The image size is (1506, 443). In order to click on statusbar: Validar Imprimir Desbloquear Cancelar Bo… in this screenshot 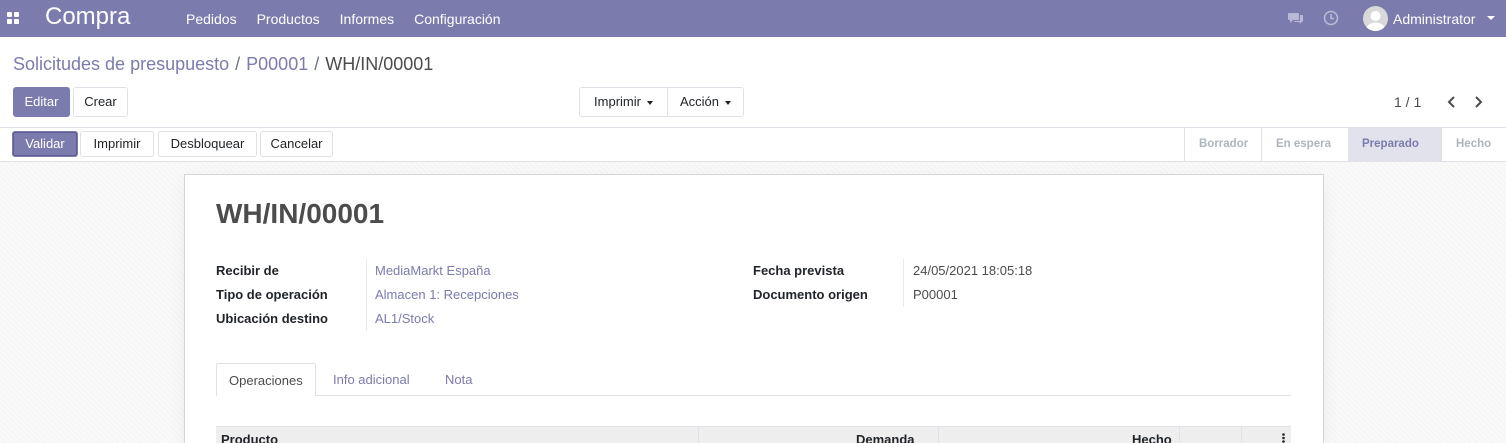, I will do `click(753, 145)`.